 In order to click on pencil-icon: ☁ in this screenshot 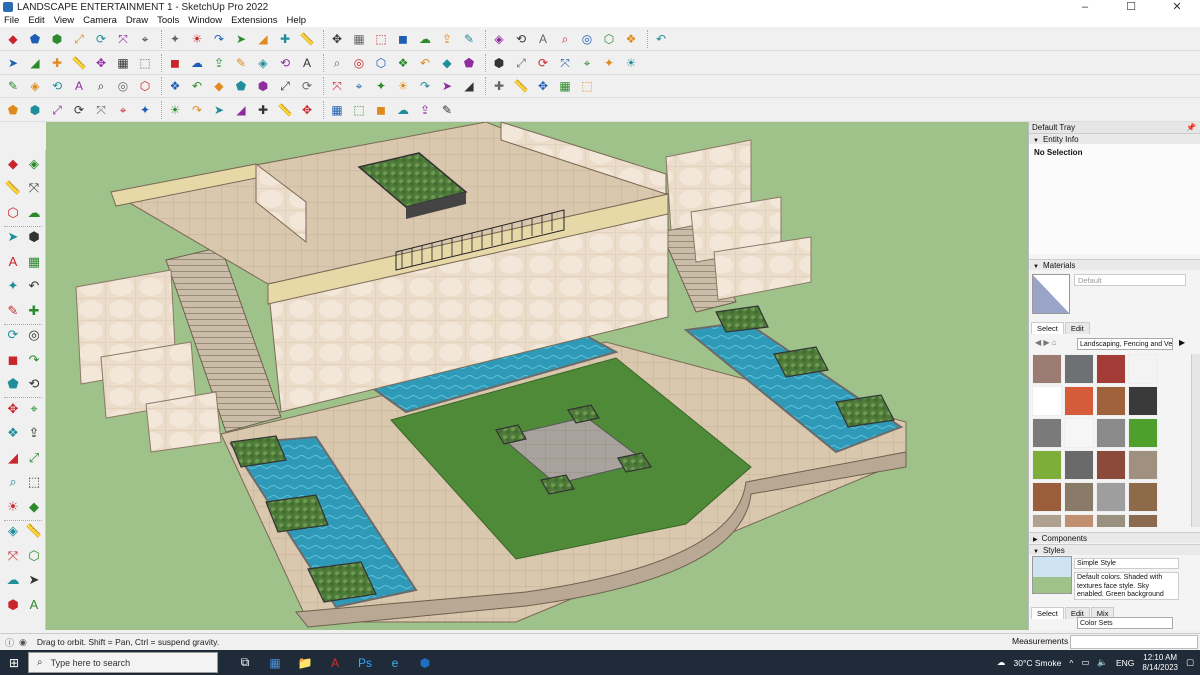, I will do `click(34, 212)`.